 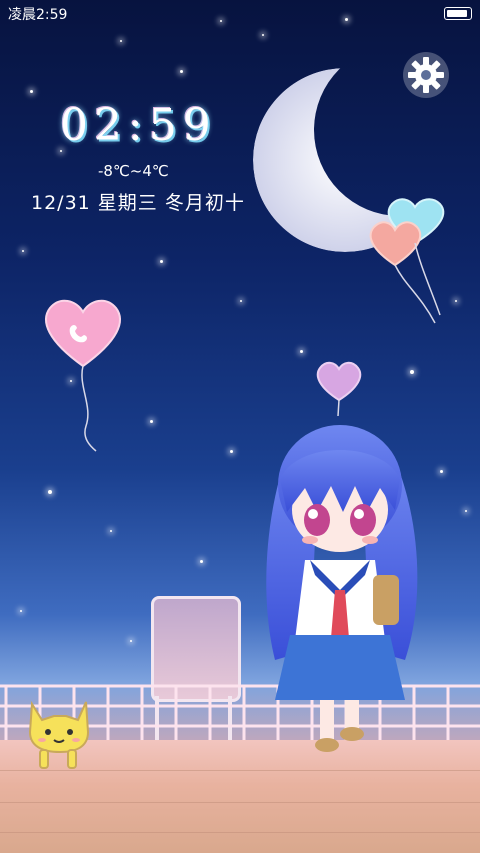 I want to click on battery-level, so click(x=457, y=13).